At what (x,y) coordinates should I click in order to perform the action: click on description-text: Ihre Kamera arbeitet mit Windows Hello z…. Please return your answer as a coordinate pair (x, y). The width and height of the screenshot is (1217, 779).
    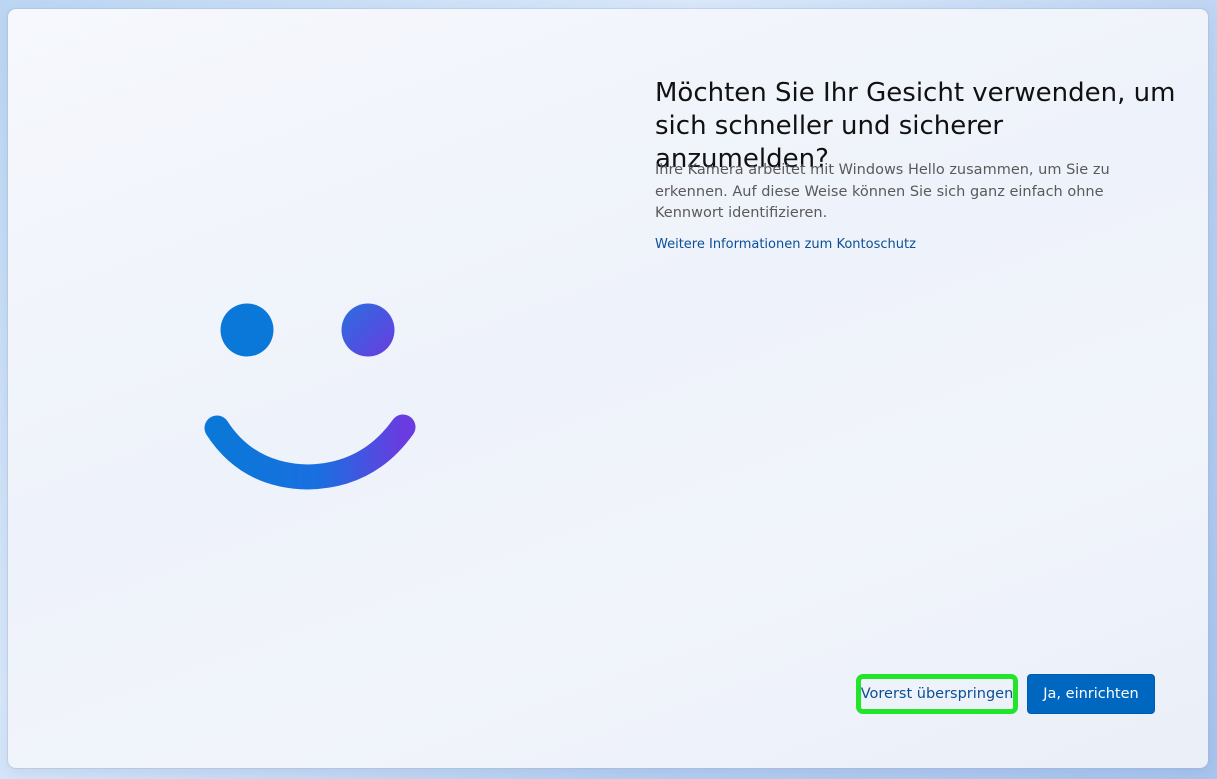
    Looking at the image, I should click on (882, 191).